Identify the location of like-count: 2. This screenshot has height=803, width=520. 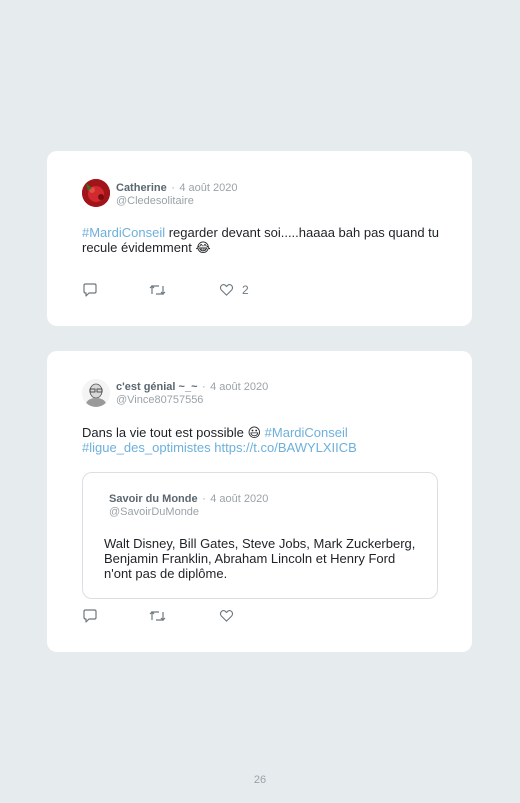
(245, 289).